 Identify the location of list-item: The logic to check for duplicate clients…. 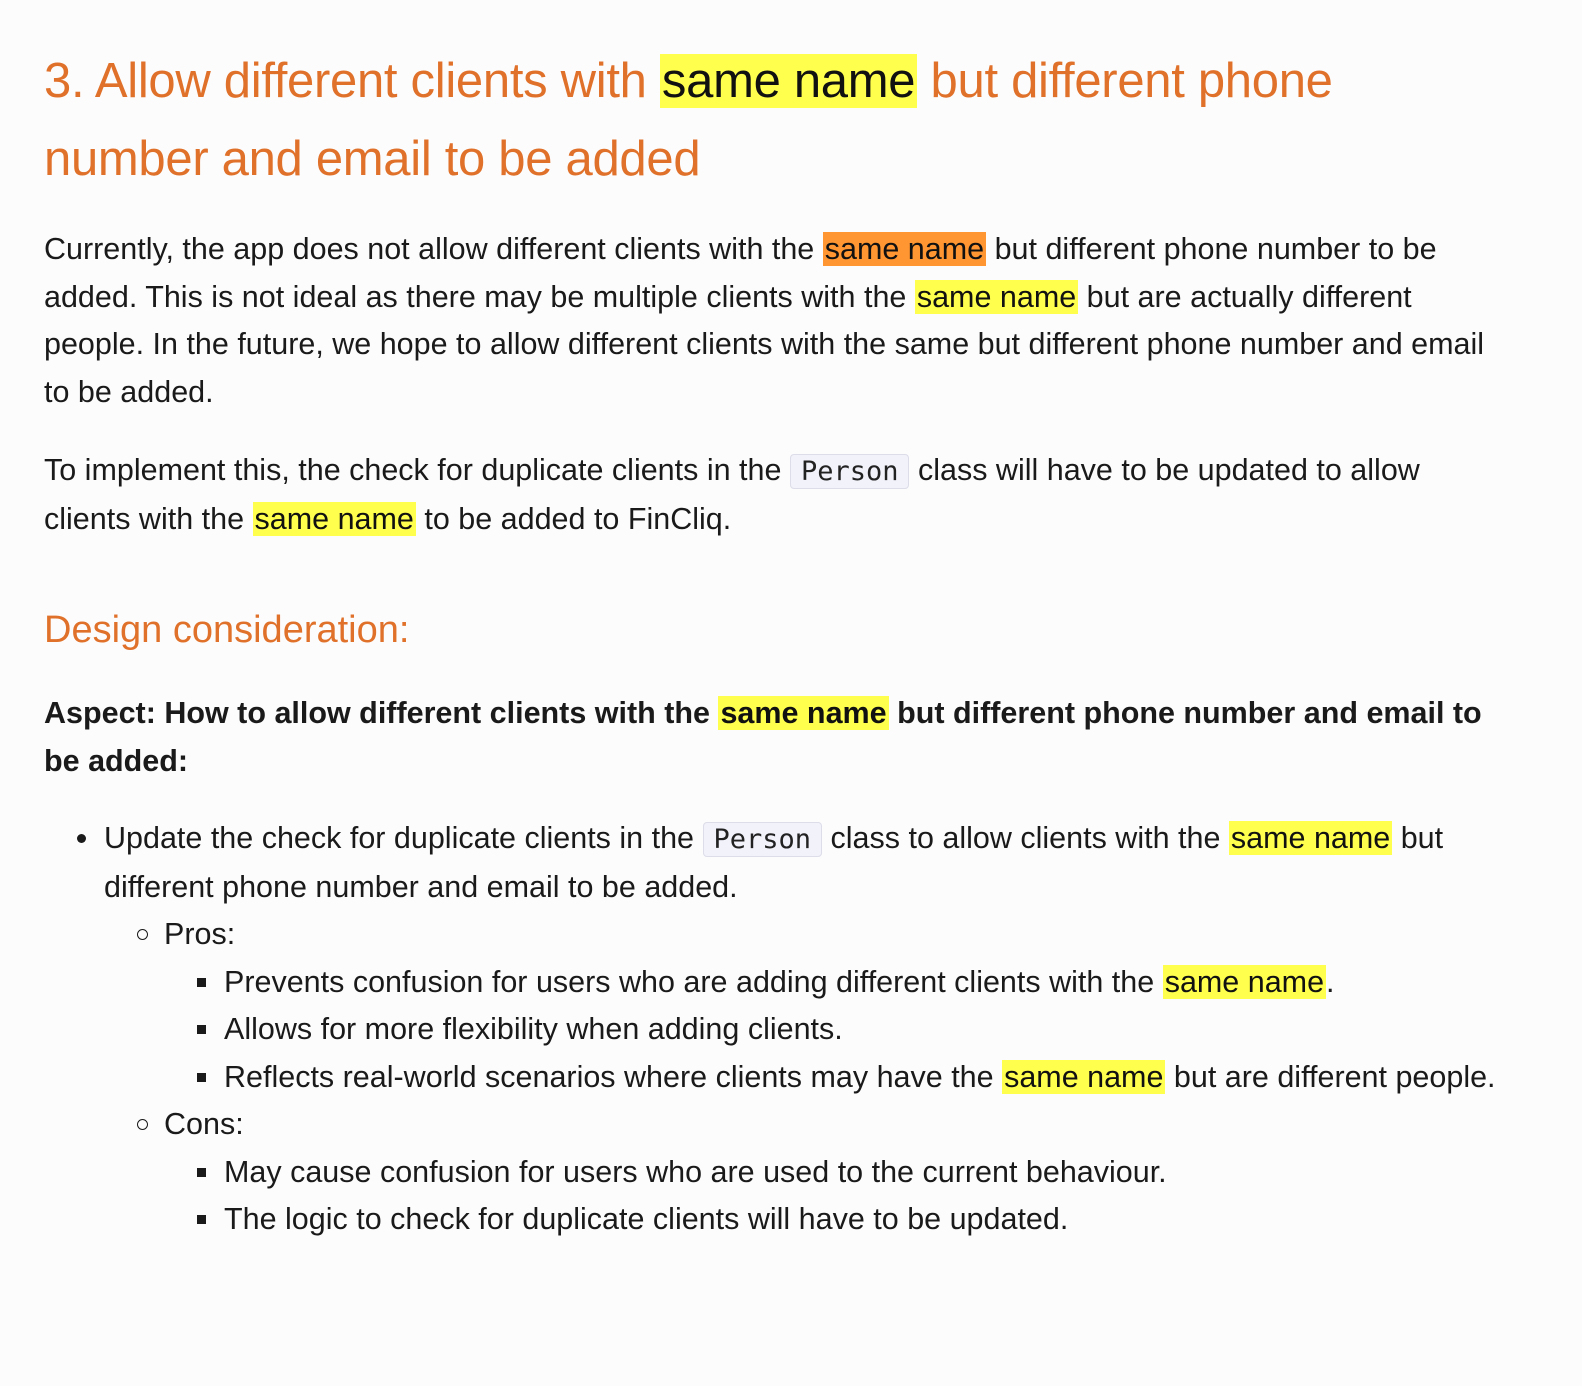
(839, 1220).